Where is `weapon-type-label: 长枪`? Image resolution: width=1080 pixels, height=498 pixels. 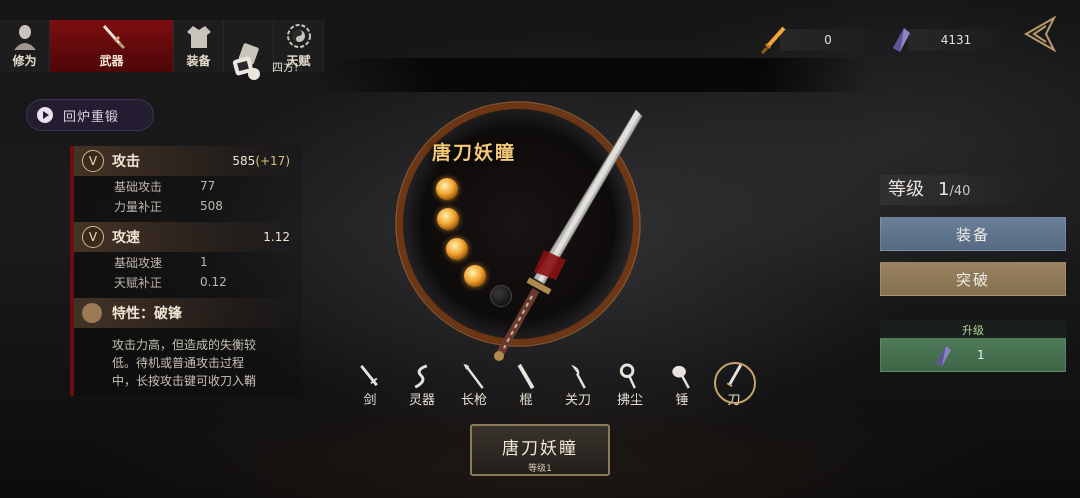 weapon-type-label: 长枪 is located at coordinates (473, 400).